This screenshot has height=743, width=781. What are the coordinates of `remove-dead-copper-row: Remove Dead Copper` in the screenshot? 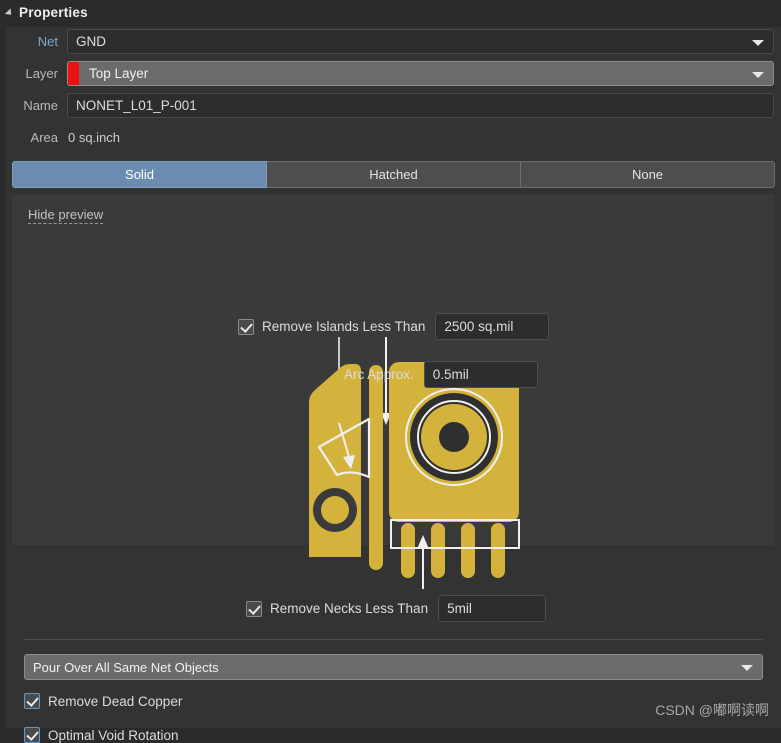 It's located at (103, 701).